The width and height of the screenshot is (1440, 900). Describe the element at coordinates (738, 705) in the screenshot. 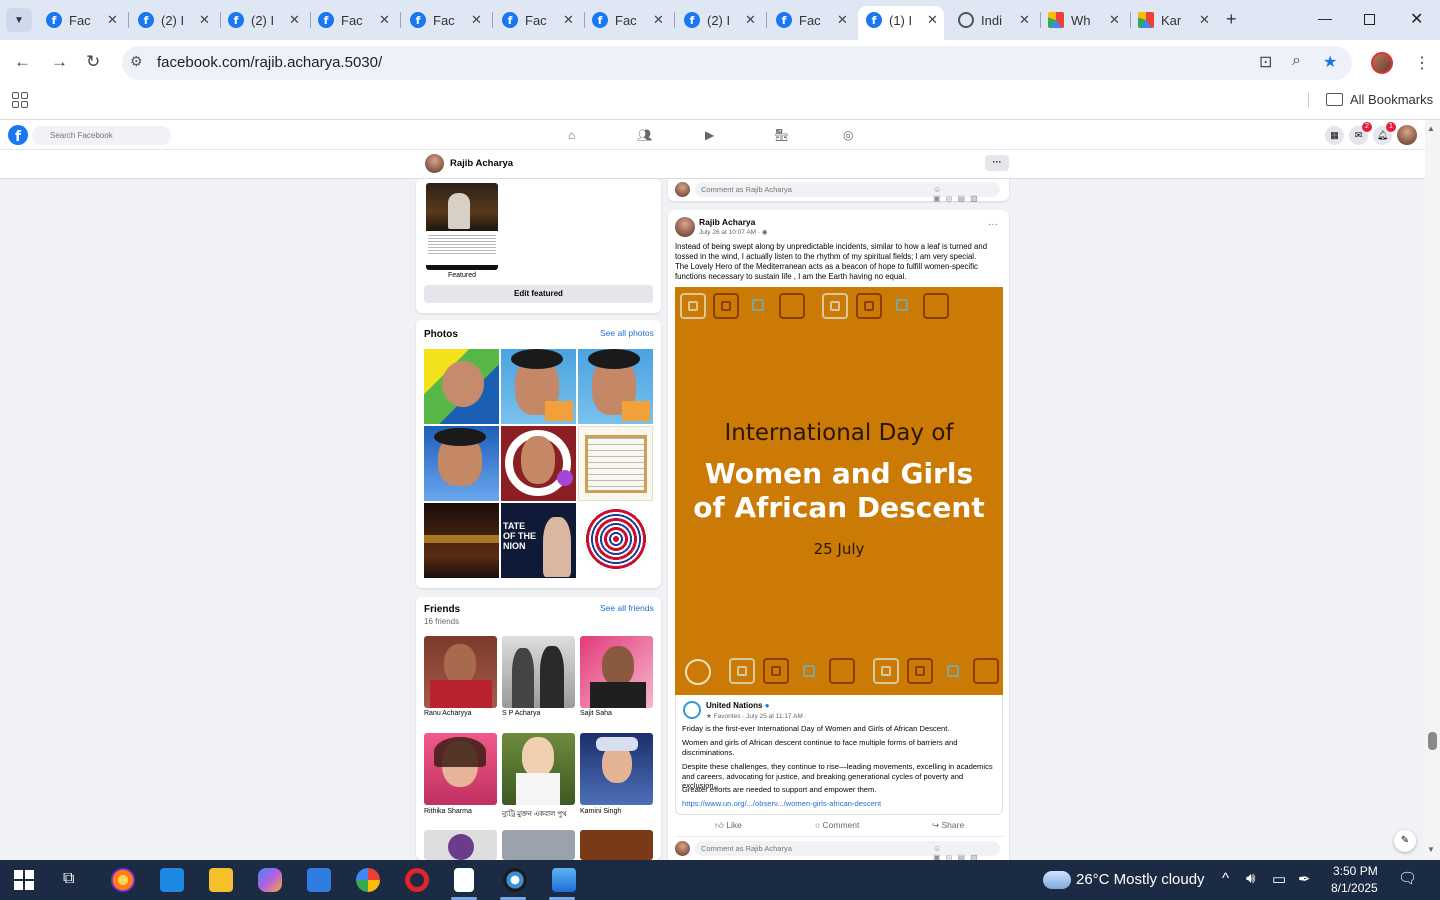

I see `shared-author: United Nations ●` at that location.